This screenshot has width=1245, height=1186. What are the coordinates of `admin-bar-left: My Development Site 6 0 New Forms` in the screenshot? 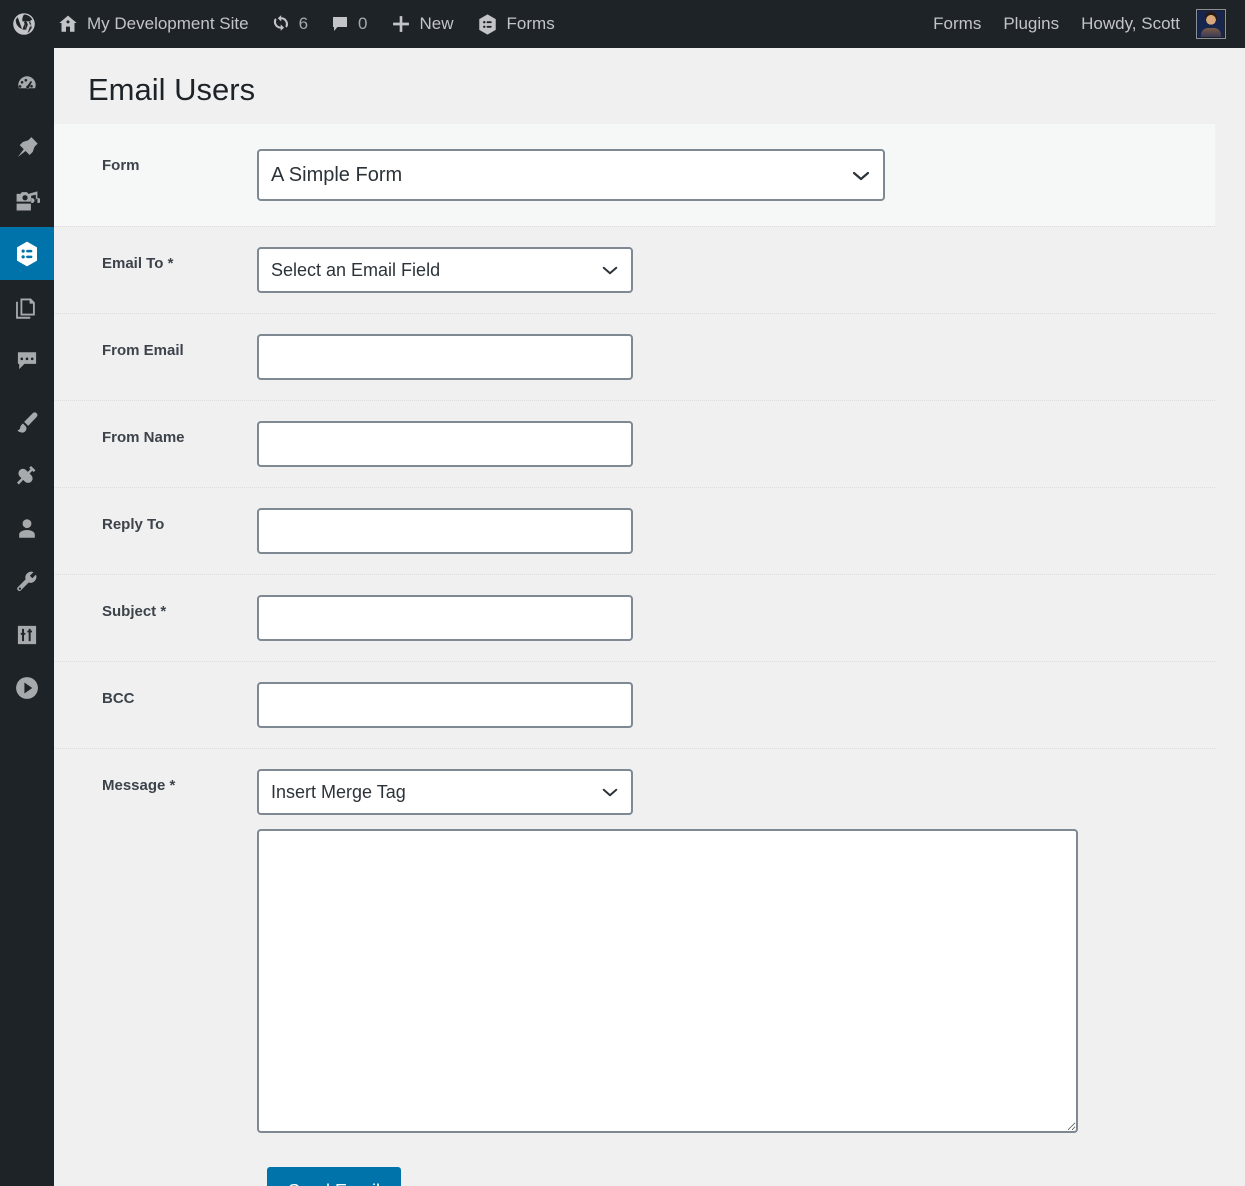 It's located at (283, 24).